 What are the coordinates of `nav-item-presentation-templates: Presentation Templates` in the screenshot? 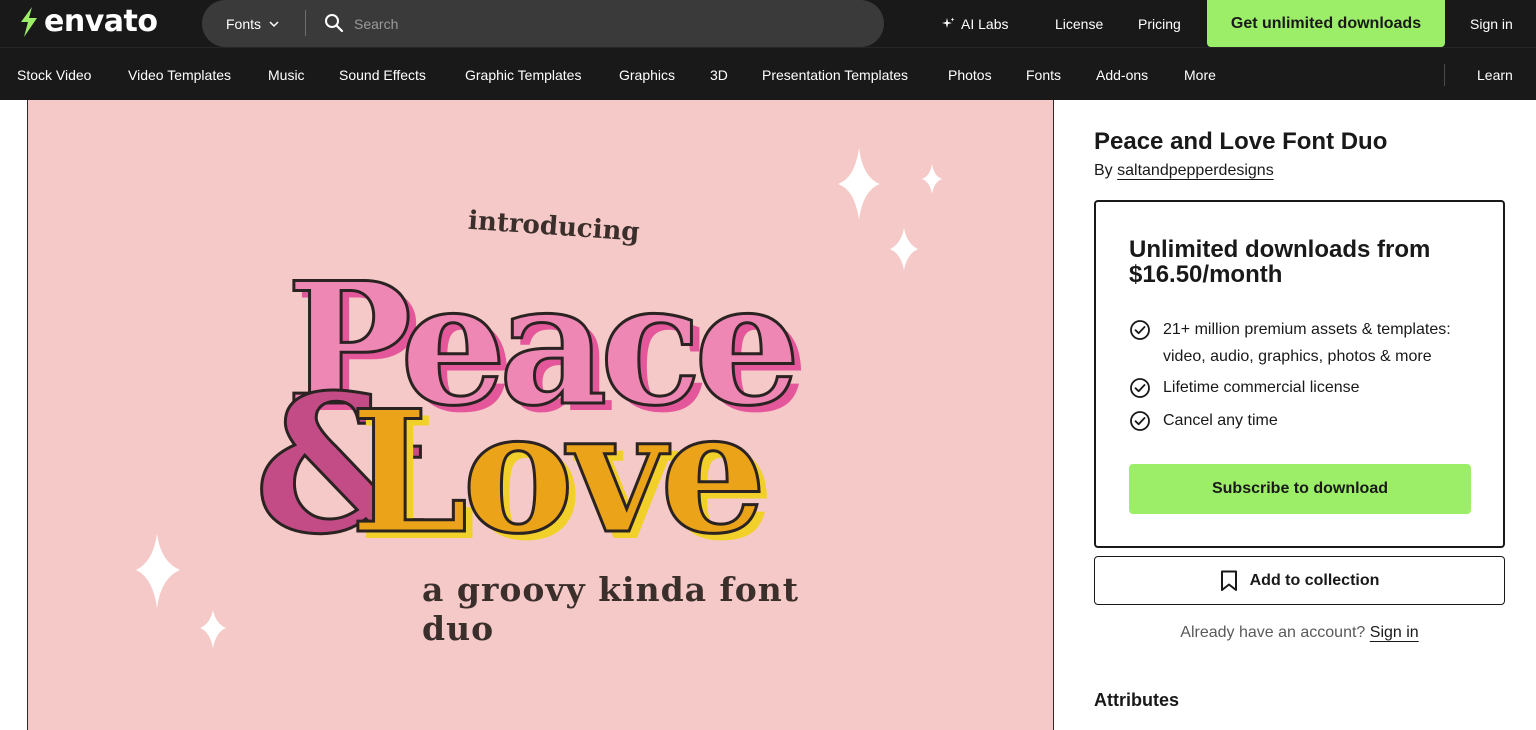 It's located at (835, 74).